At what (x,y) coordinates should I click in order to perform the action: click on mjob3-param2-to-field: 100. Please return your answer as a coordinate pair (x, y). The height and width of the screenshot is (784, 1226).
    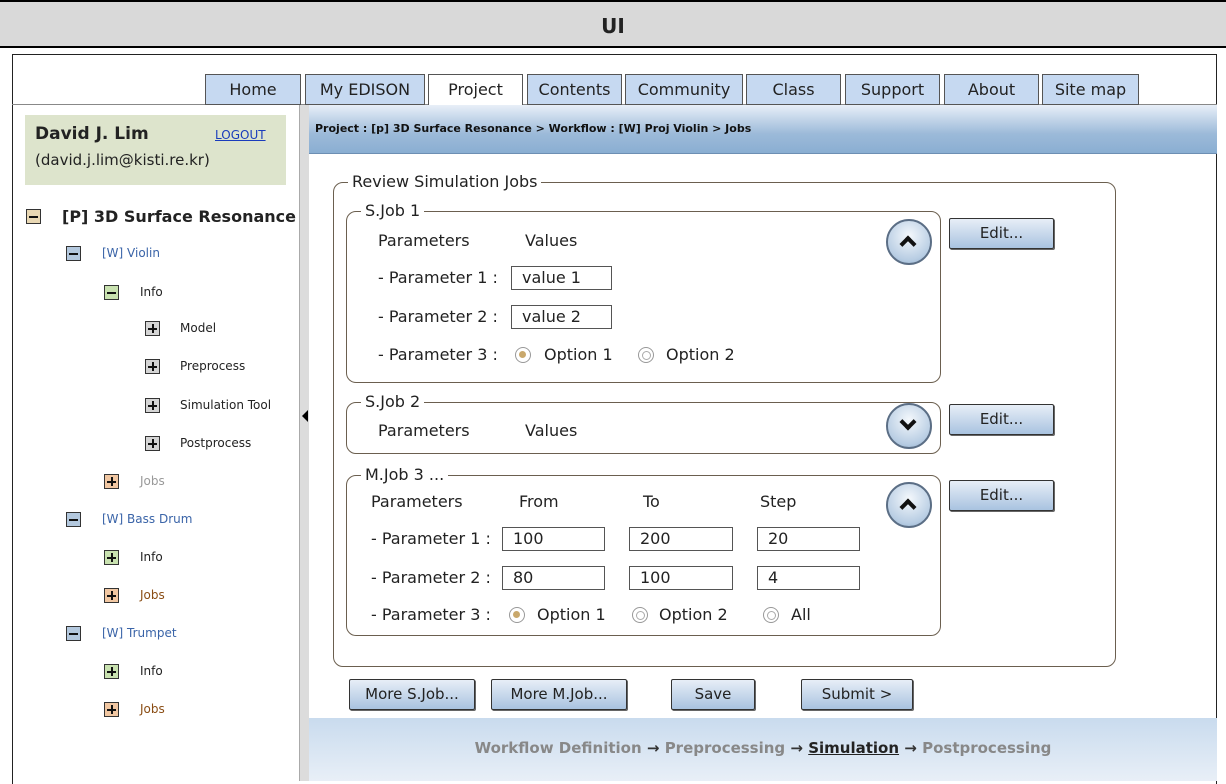
    Looking at the image, I should click on (681, 578).